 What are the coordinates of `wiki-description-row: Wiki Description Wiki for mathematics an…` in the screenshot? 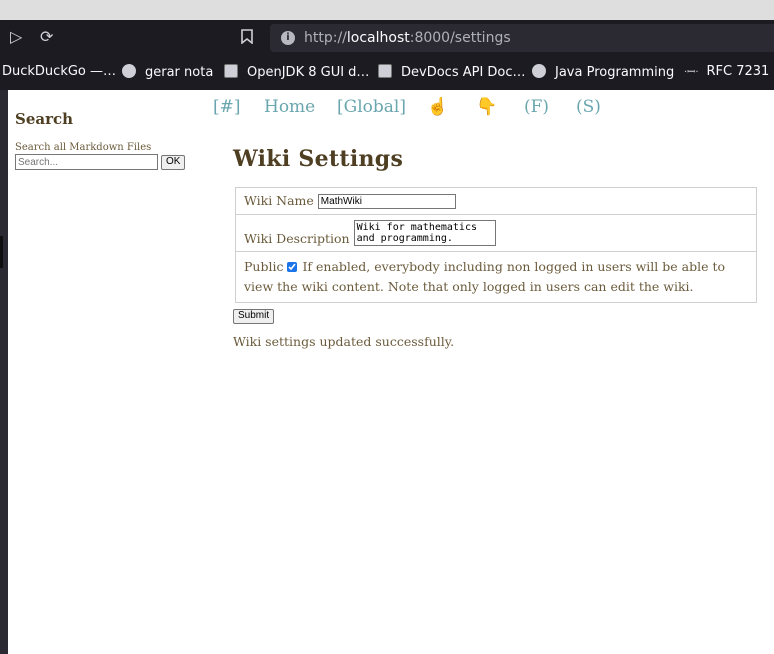 It's located at (496, 233).